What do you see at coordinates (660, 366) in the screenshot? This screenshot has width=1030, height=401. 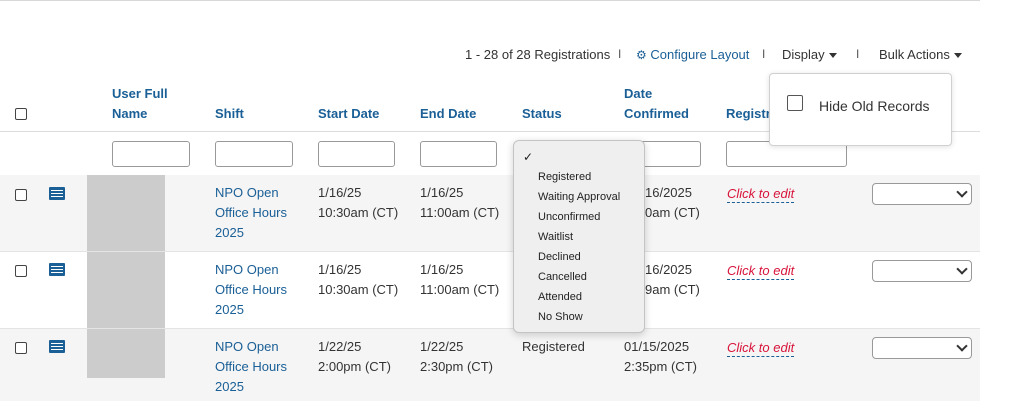 I see `time-line: 2:35pm (CT)` at bounding box center [660, 366].